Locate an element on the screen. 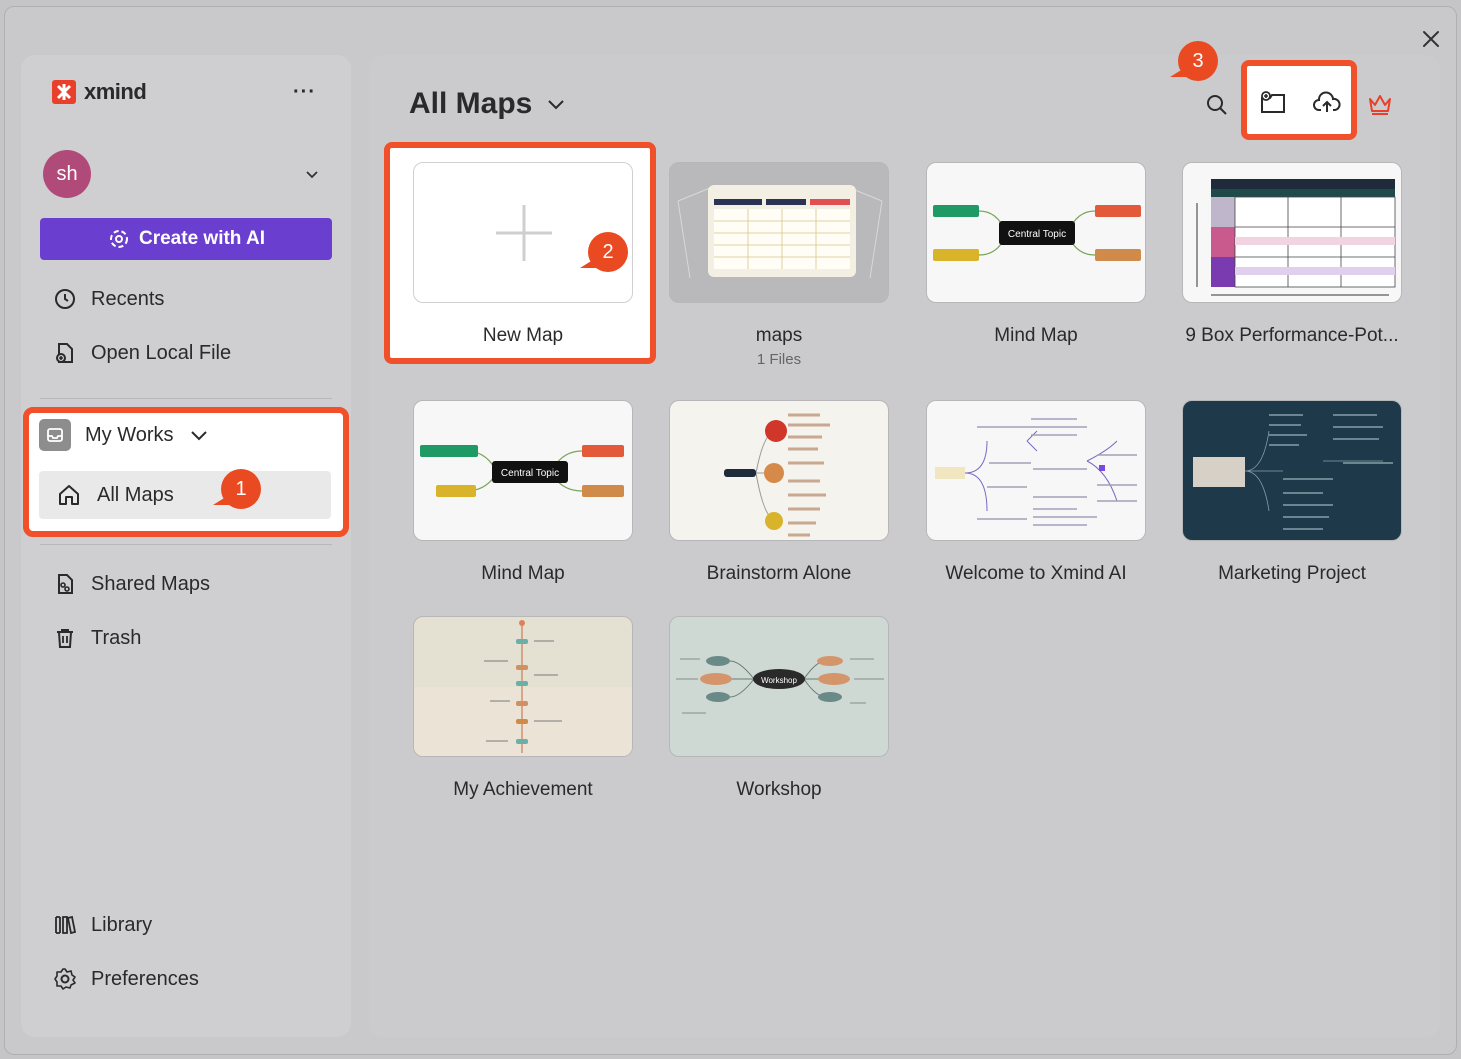  page-title: All Maps is located at coordinates (487, 104).